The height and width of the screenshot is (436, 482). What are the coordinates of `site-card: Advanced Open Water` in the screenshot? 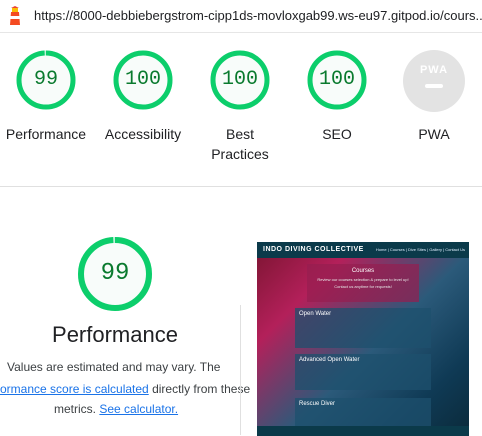 It's located at (363, 372).